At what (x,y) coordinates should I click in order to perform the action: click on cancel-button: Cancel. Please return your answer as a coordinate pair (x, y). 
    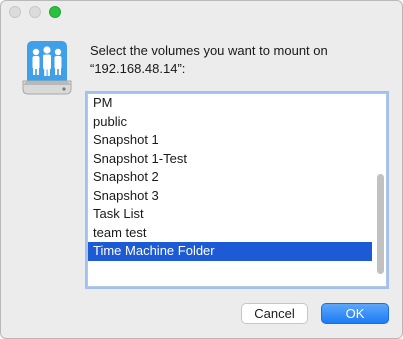
    Looking at the image, I should click on (274, 313).